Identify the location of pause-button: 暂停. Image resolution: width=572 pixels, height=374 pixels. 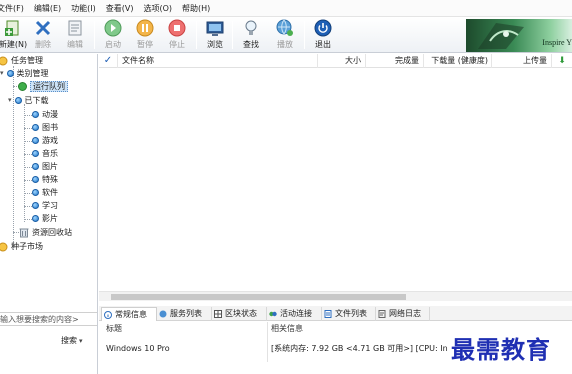
(145, 35).